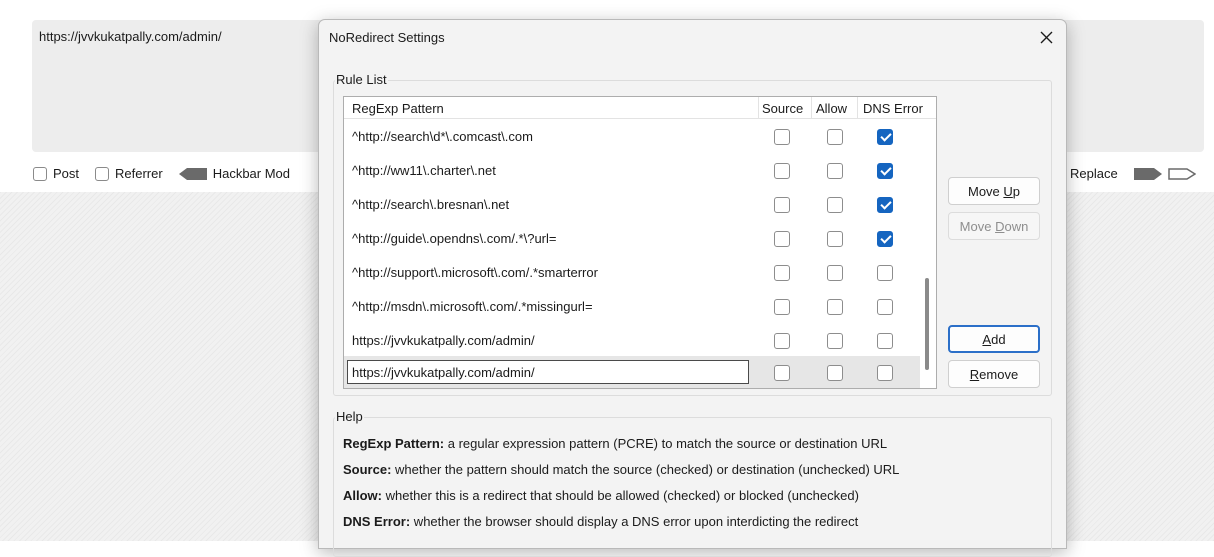  I want to click on move-up-label: Move Up, so click(994, 191).